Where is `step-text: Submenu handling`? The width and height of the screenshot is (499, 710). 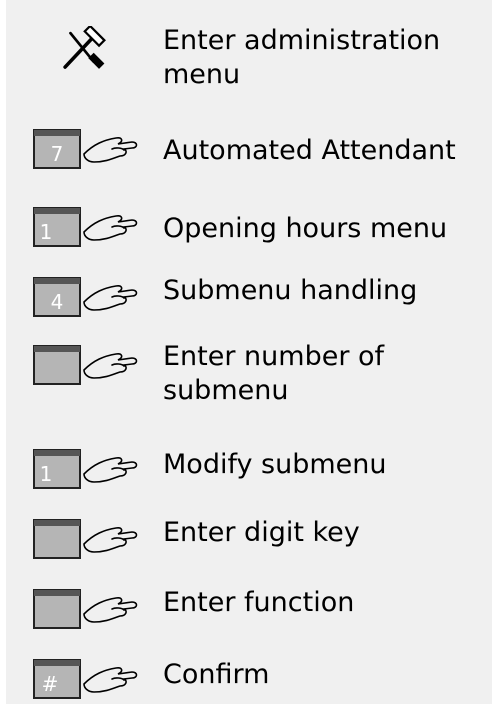
step-text: Submenu handling is located at coordinates (290, 290).